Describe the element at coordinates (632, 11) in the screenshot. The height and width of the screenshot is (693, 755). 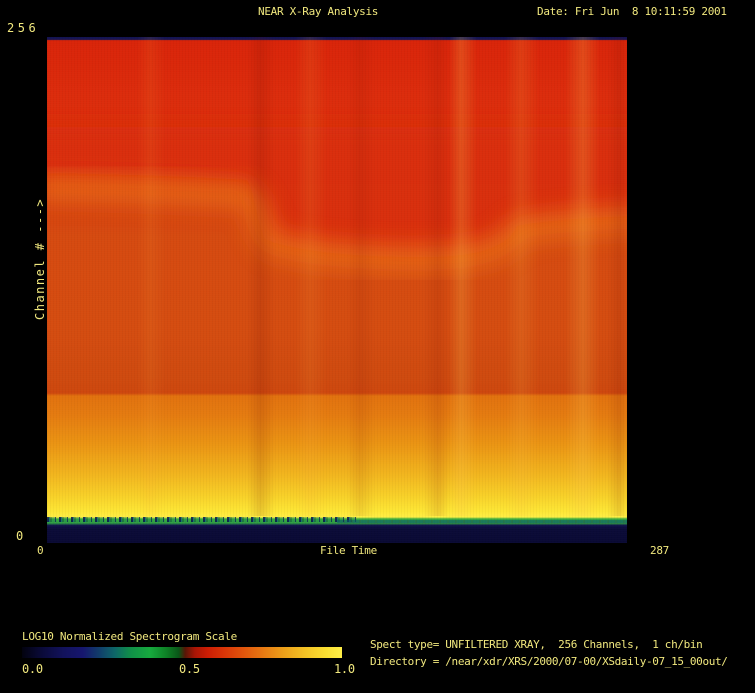
I see `date-label: Date: Fri Jun 8 10:11:59 2001` at that location.